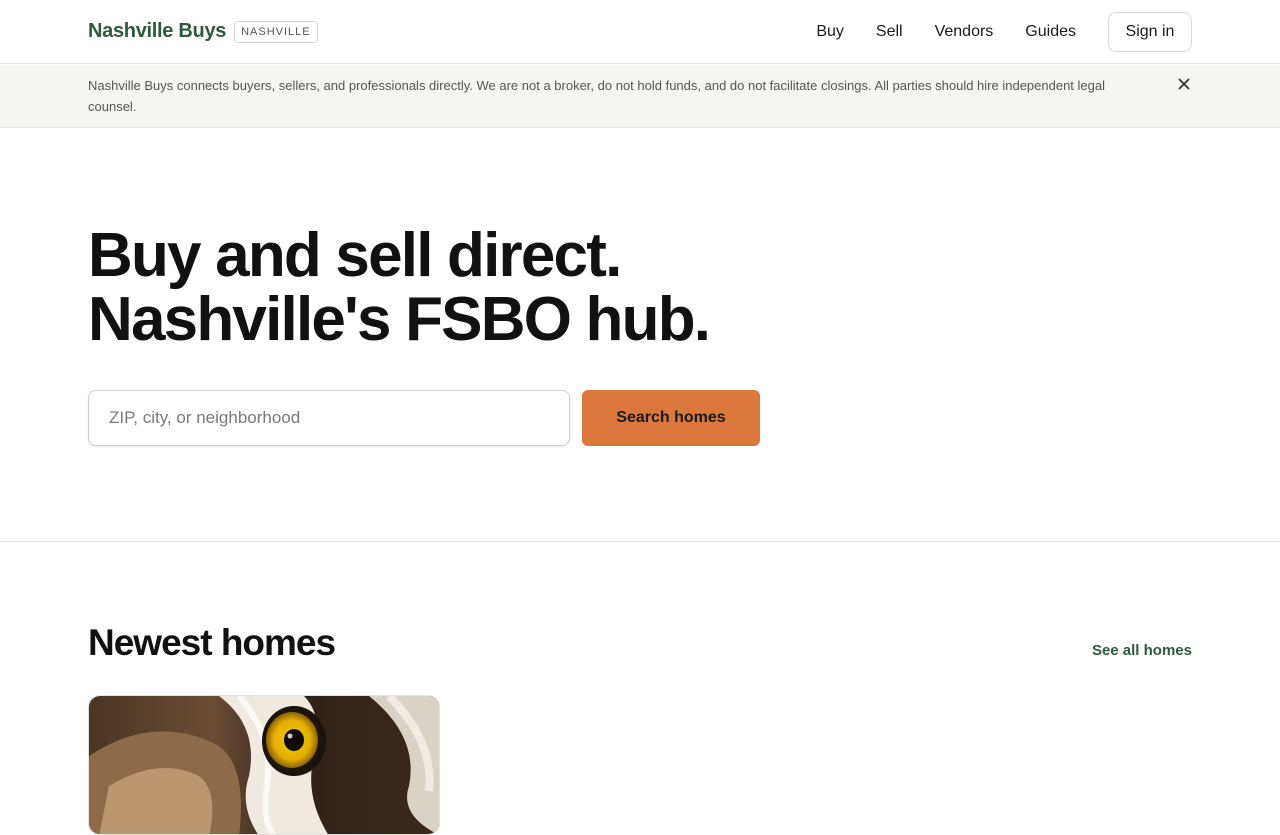 The image size is (1280, 835). Describe the element at coordinates (1150, 32) in the screenshot. I see `sign-in-button: Sign in` at that location.